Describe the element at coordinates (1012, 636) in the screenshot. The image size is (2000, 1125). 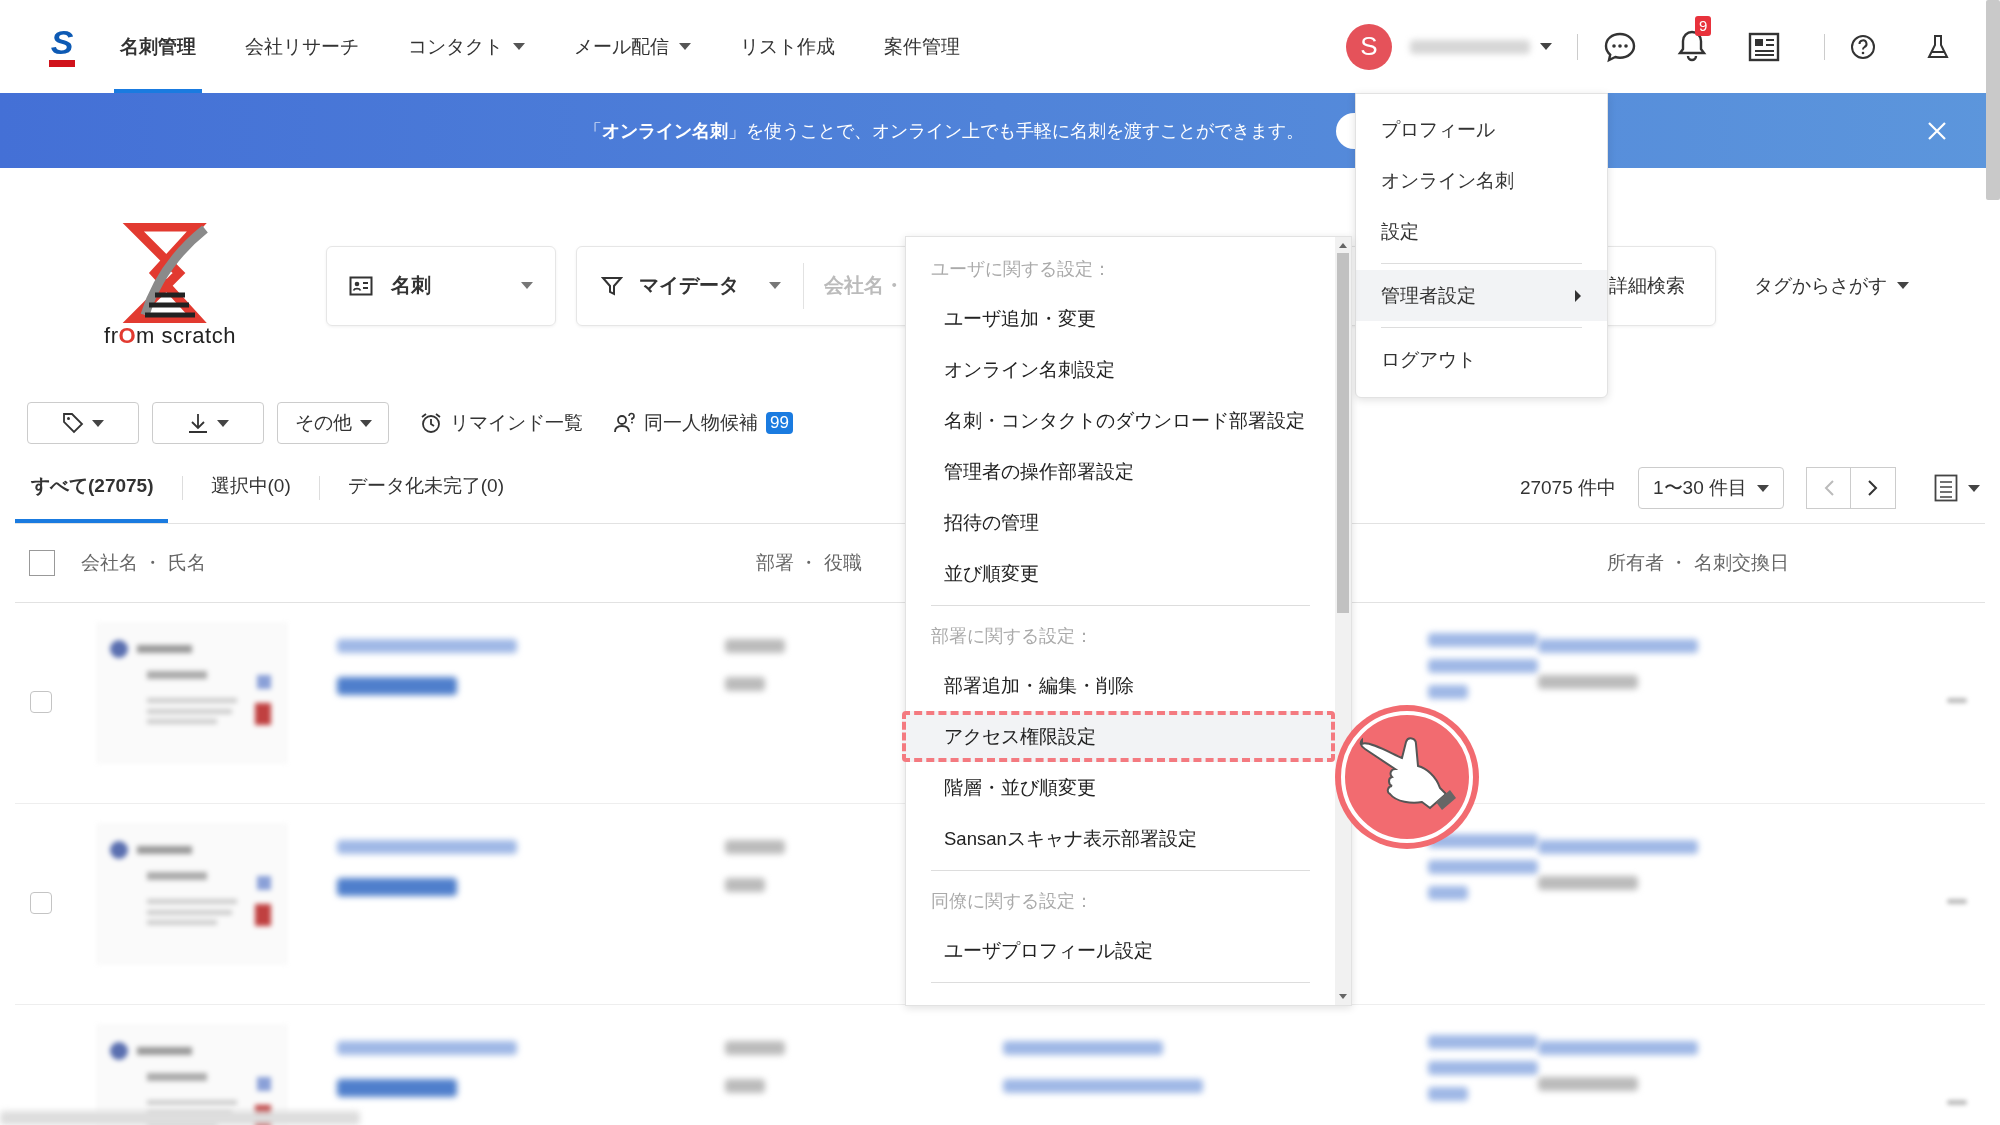
I see `section-heading: 部署に関する設定：` at that location.